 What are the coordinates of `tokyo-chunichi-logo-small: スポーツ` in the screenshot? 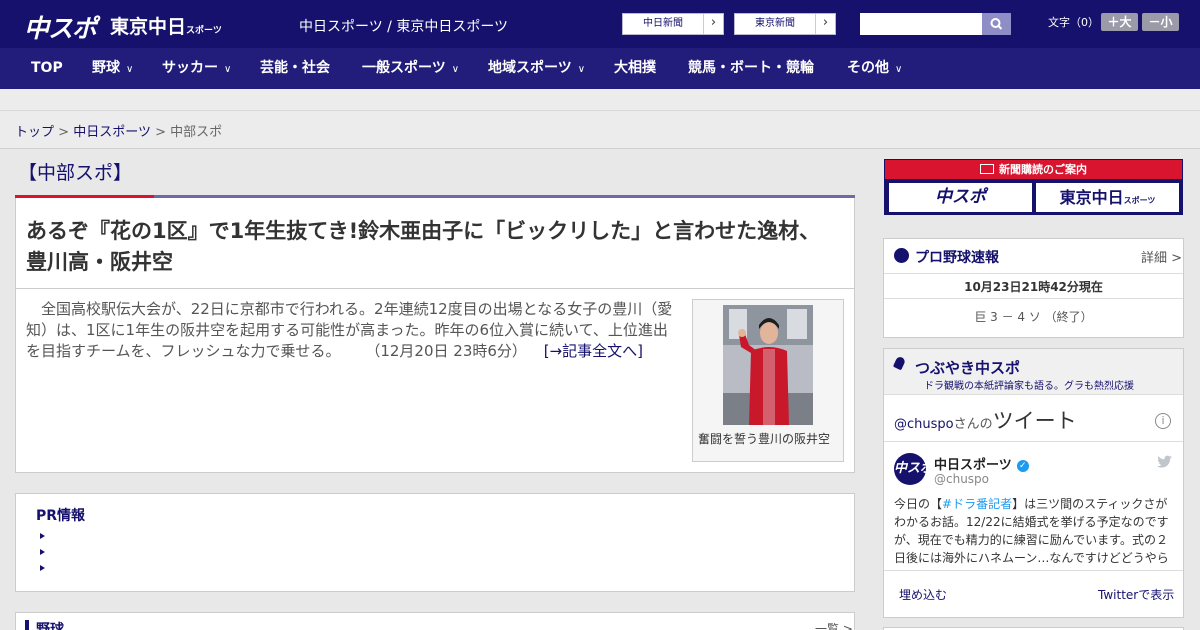 It's located at (204, 31).